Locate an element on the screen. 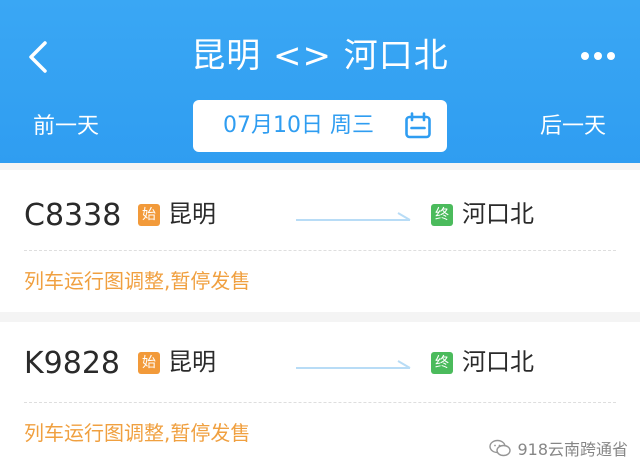 This screenshot has width=640, height=472. wechat-icon is located at coordinates (500, 448).